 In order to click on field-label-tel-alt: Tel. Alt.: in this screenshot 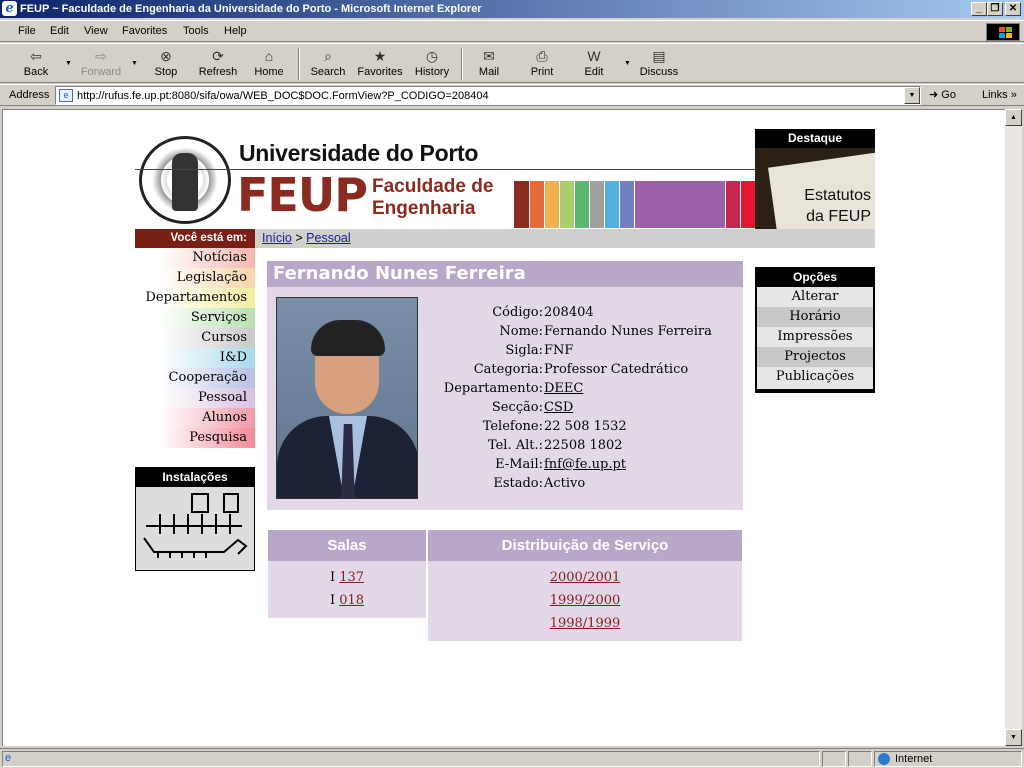, I will do `click(515, 445)`.